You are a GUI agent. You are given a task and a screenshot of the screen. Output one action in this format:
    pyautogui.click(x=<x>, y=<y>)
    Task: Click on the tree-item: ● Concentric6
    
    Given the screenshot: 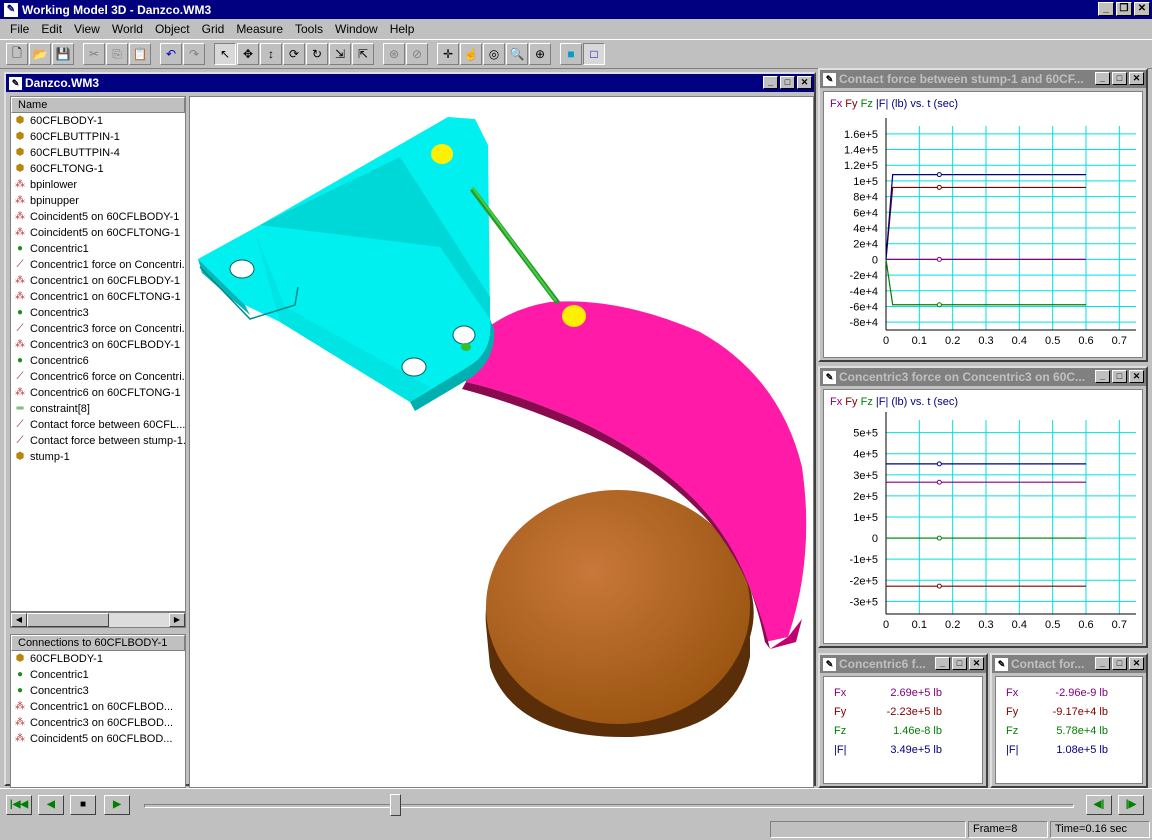 What is the action you would take?
    pyautogui.click(x=98, y=361)
    